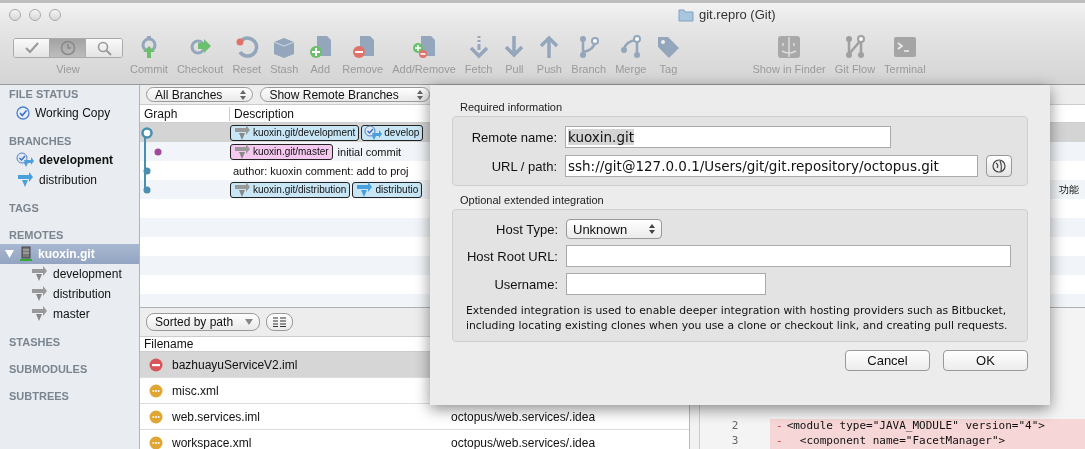 The width and height of the screenshot is (1085, 449). I want to click on field-label: Host Root URL:, so click(512, 256).